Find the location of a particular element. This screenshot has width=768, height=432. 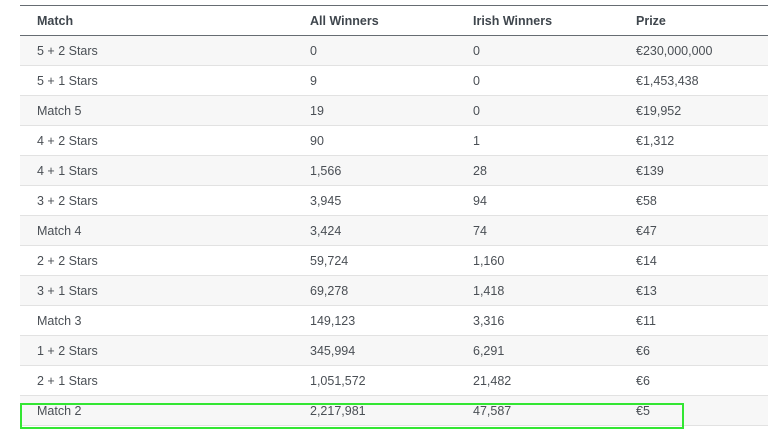

table-row: 4 + 1 Stars 1,566 28 €139 is located at coordinates (394, 170).